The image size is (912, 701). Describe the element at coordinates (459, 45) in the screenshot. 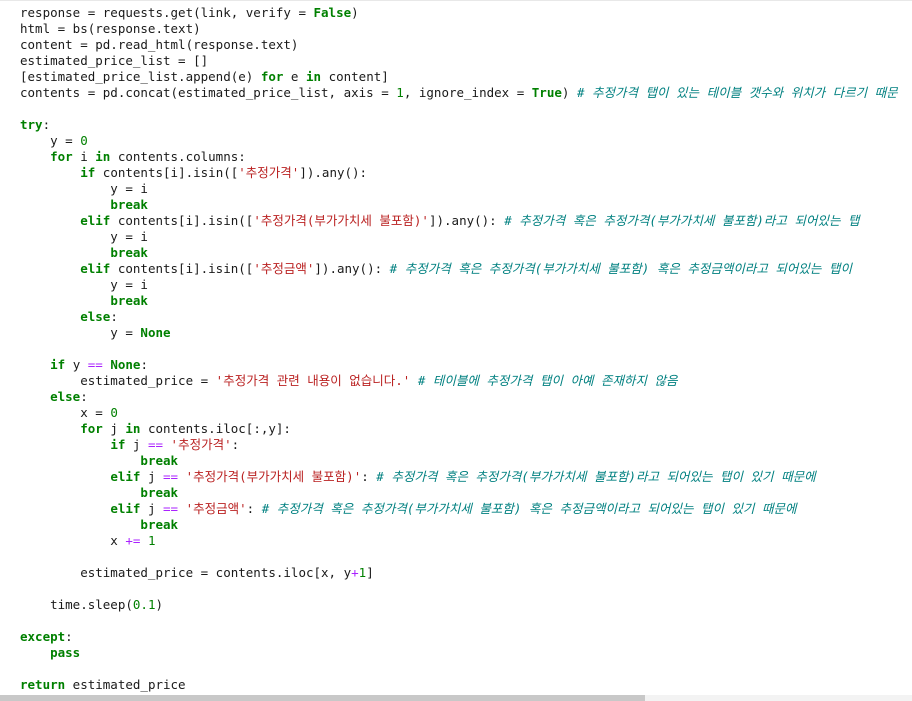

I see `code-line: content = pd.read_html(response.text)` at that location.